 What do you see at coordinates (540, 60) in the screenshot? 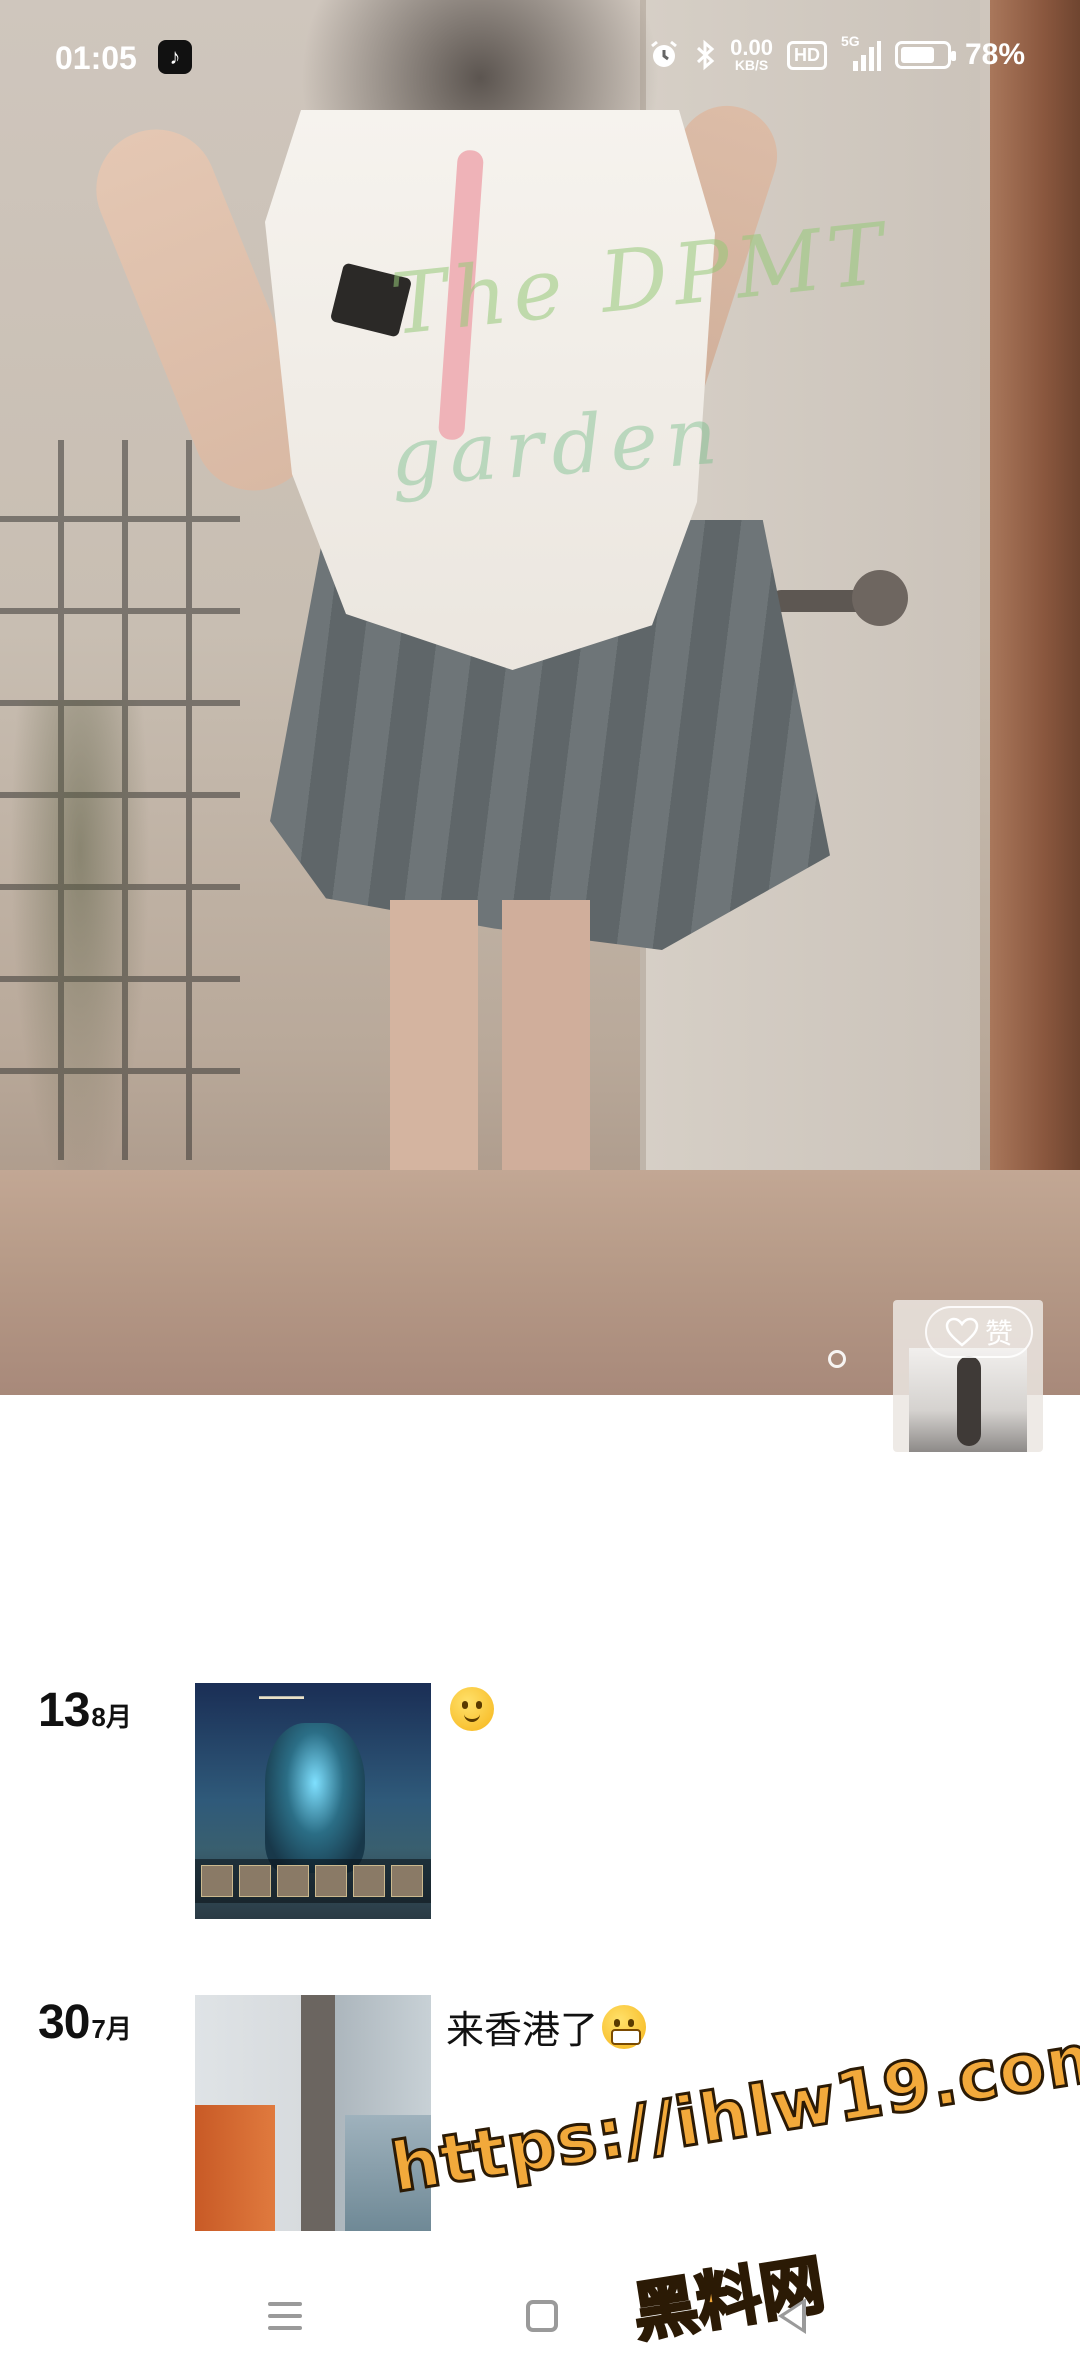
I see `status-bar: 01:05 ♪ 0.00 KB/S HD 5G 78%` at bounding box center [540, 60].